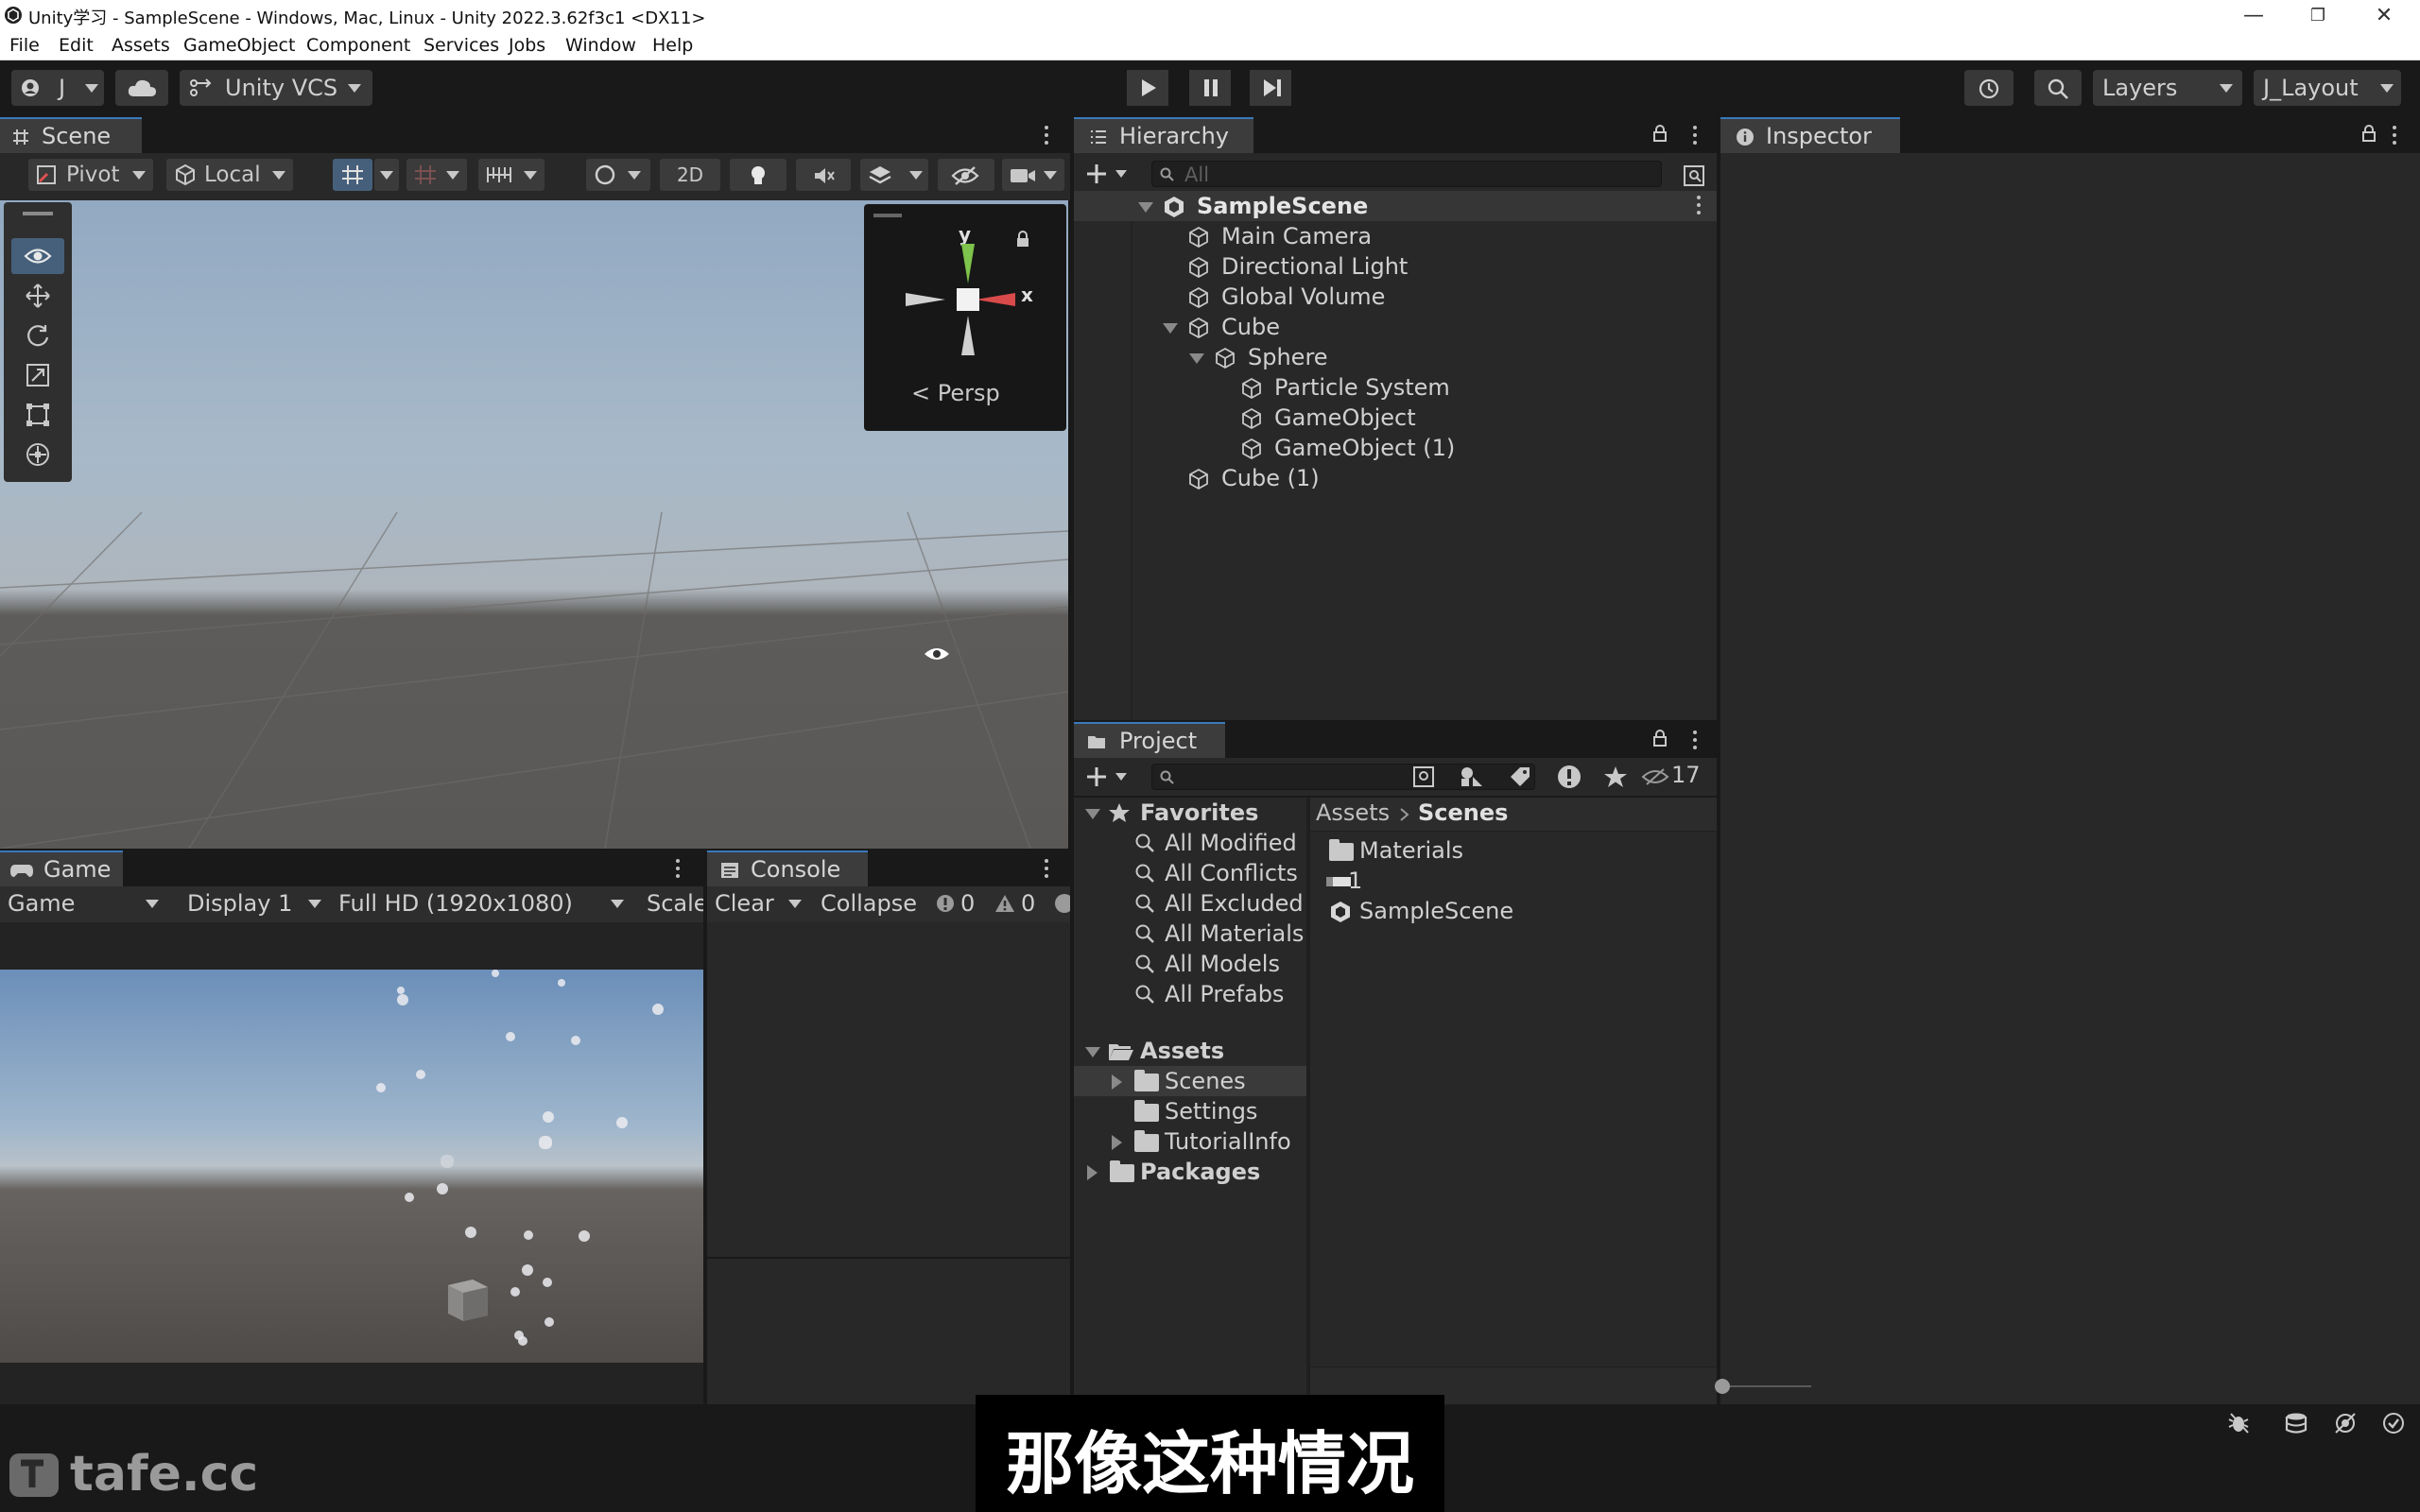  Describe the element at coordinates (91, 175) in the screenshot. I see `pivot-dropdown: Pivot` at that location.